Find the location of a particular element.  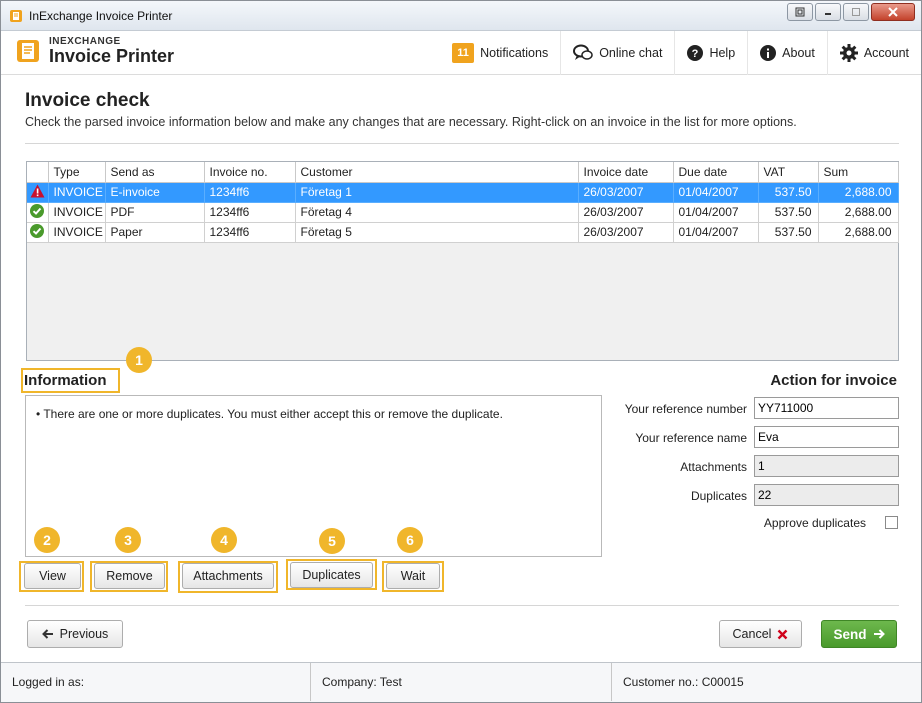

close-icon is located at coordinates (893, 12).